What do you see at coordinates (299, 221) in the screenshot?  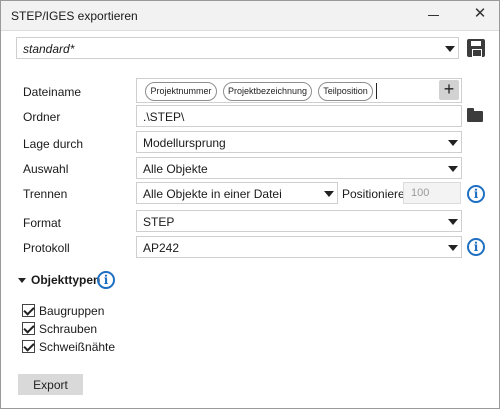 I see `format-select: STEP` at bounding box center [299, 221].